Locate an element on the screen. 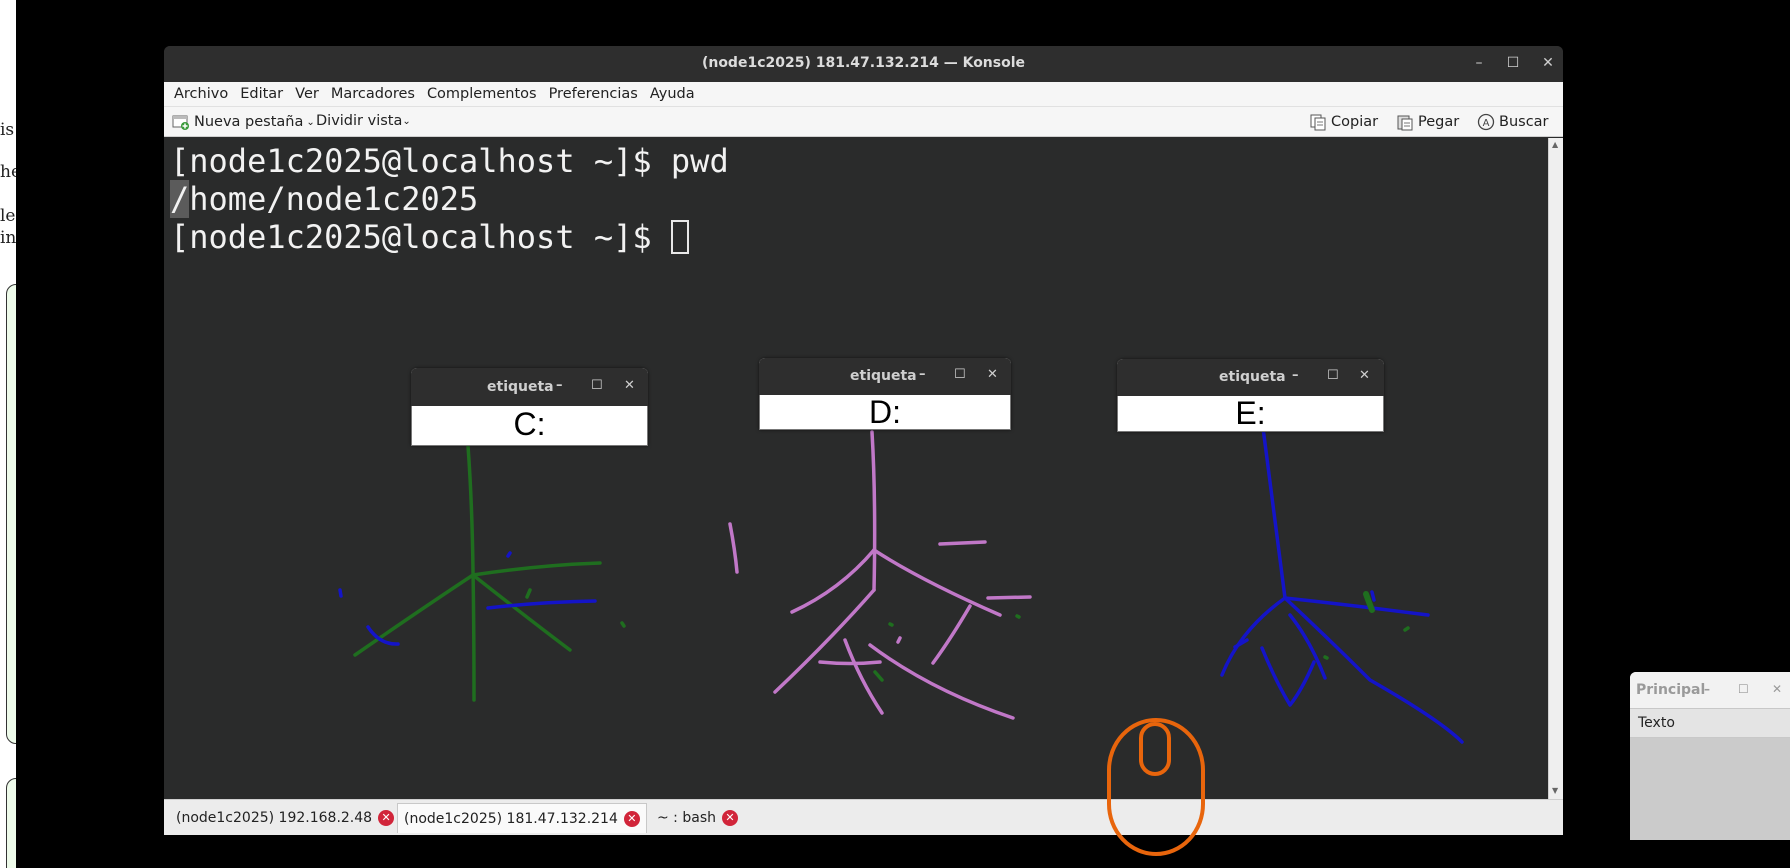 This screenshot has height=868, width=1790. etiqueta-label: E: is located at coordinates (1250, 414).